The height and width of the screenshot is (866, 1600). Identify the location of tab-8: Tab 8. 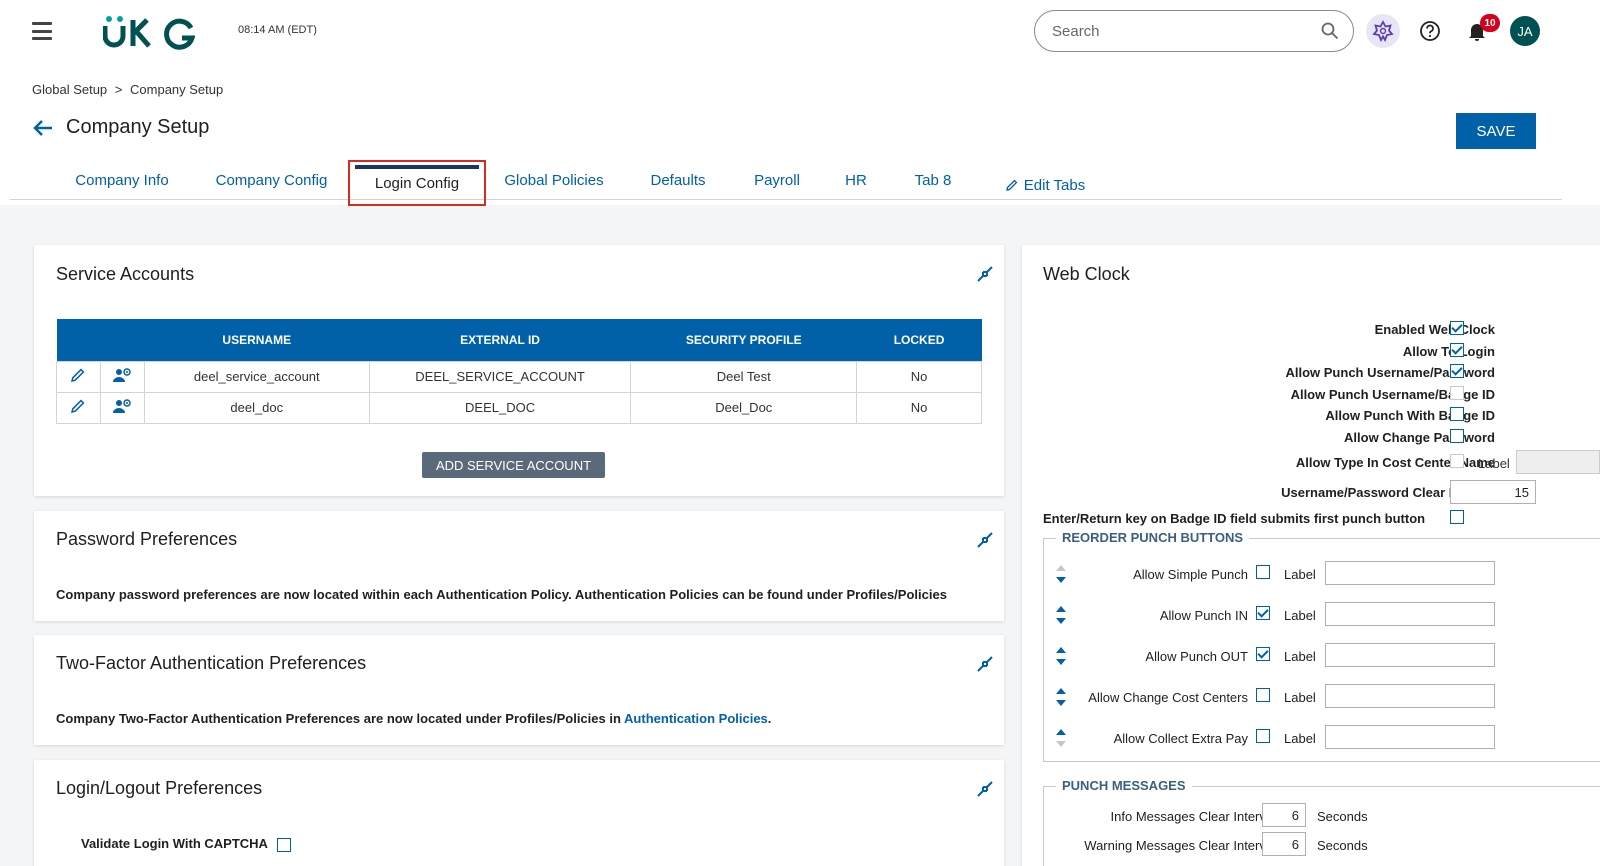
(933, 180).